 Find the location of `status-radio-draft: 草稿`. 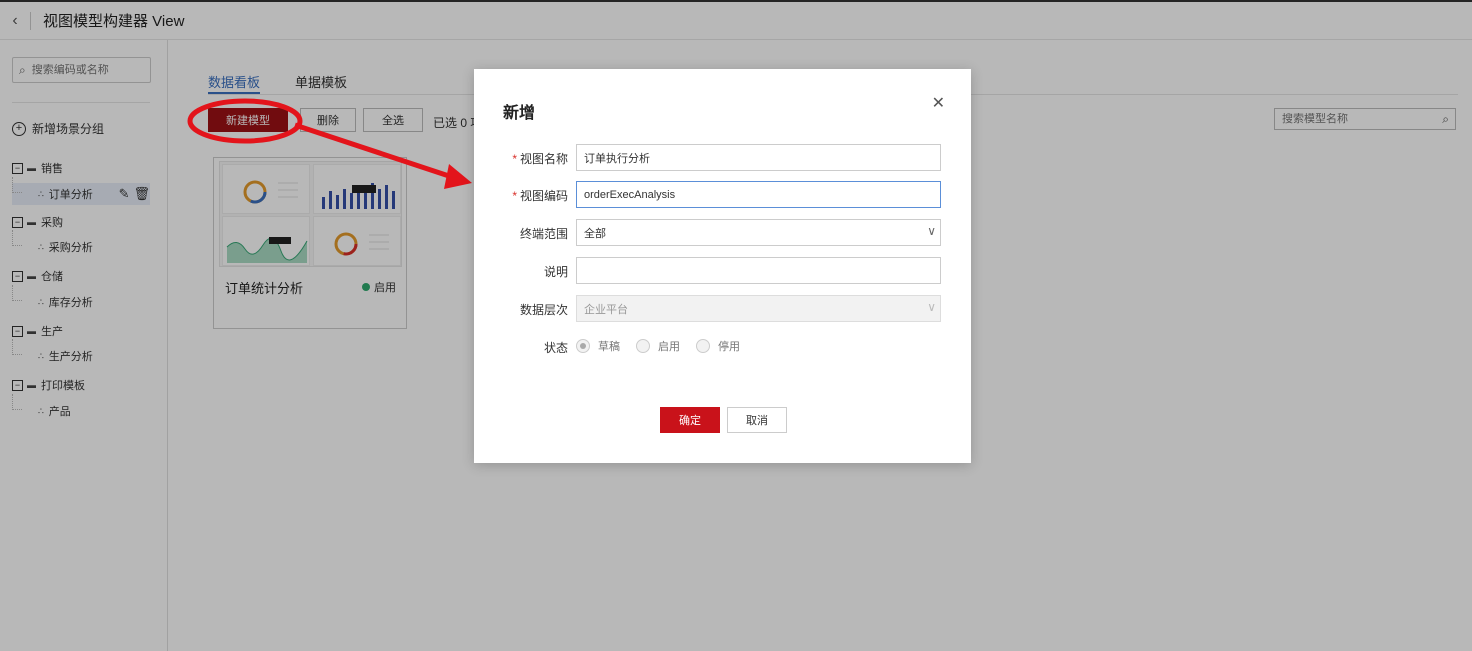

status-radio-draft: 草稿 is located at coordinates (598, 346).